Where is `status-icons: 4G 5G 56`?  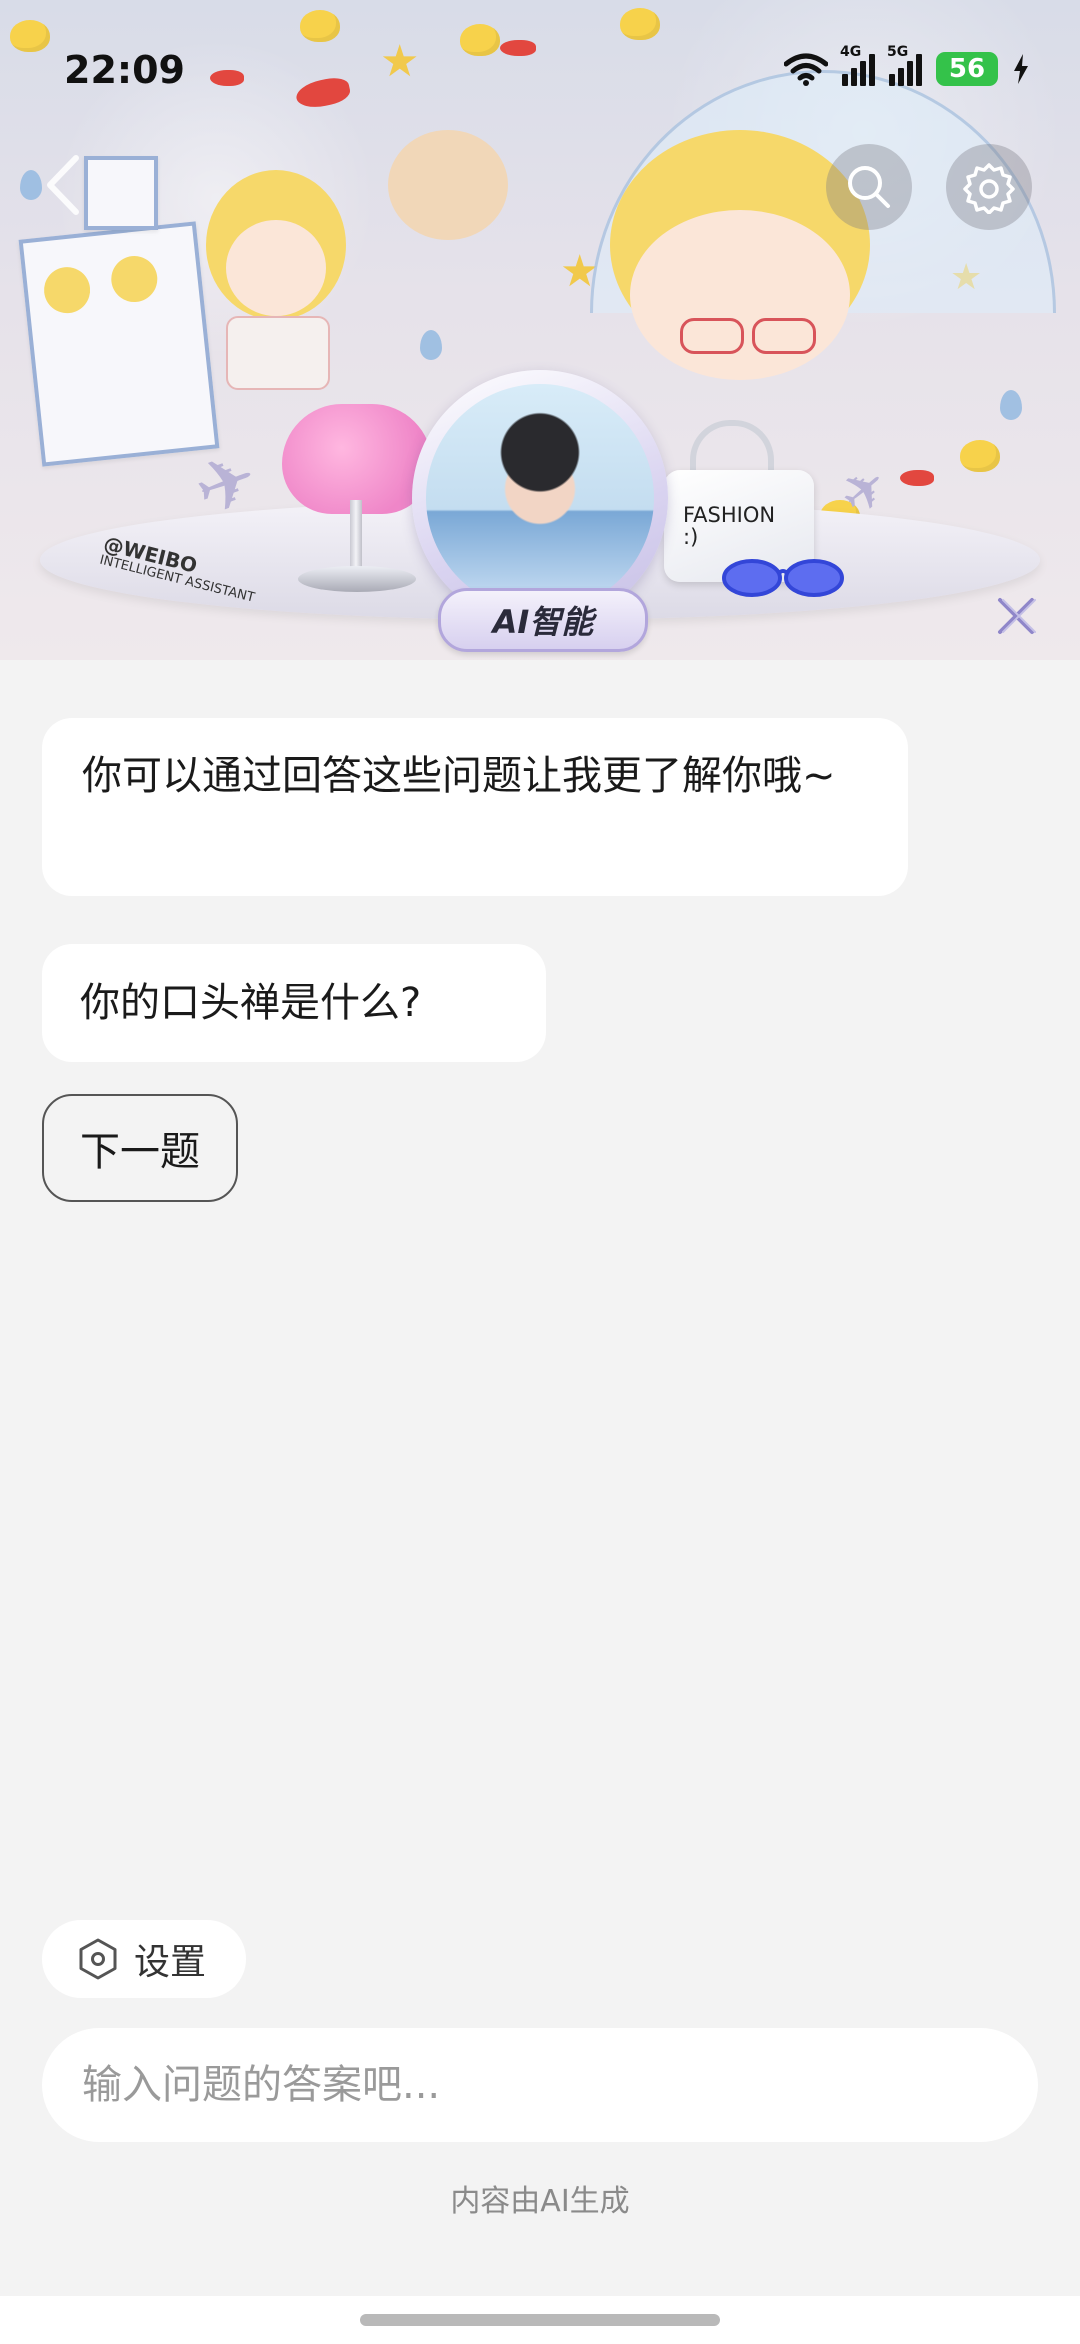
status-icons: 4G 5G 56 is located at coordinates (907, 65).